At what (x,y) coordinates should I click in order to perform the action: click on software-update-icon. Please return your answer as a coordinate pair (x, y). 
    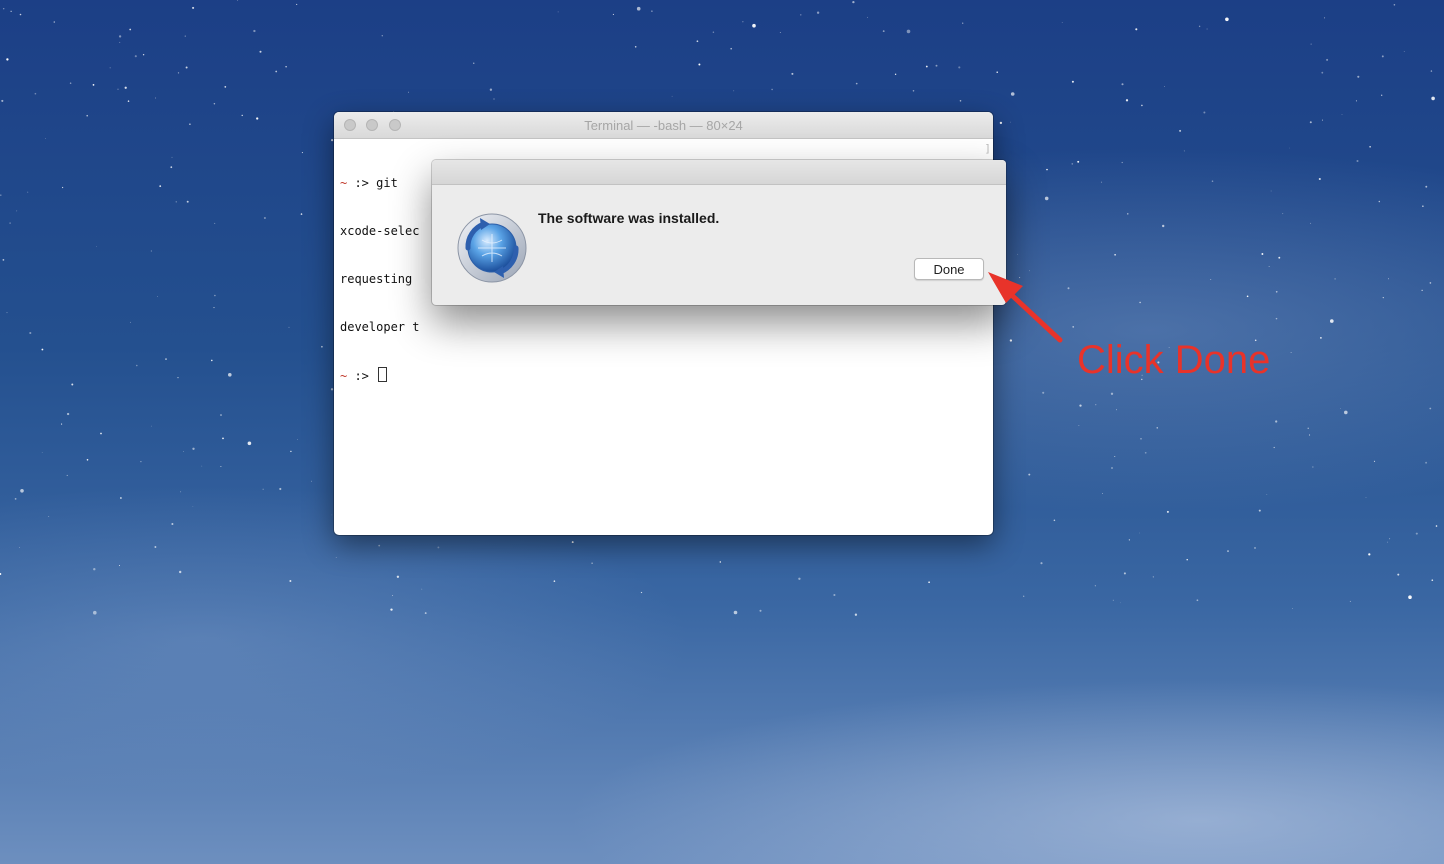
    Looking at the image, I should click on (492, 248).